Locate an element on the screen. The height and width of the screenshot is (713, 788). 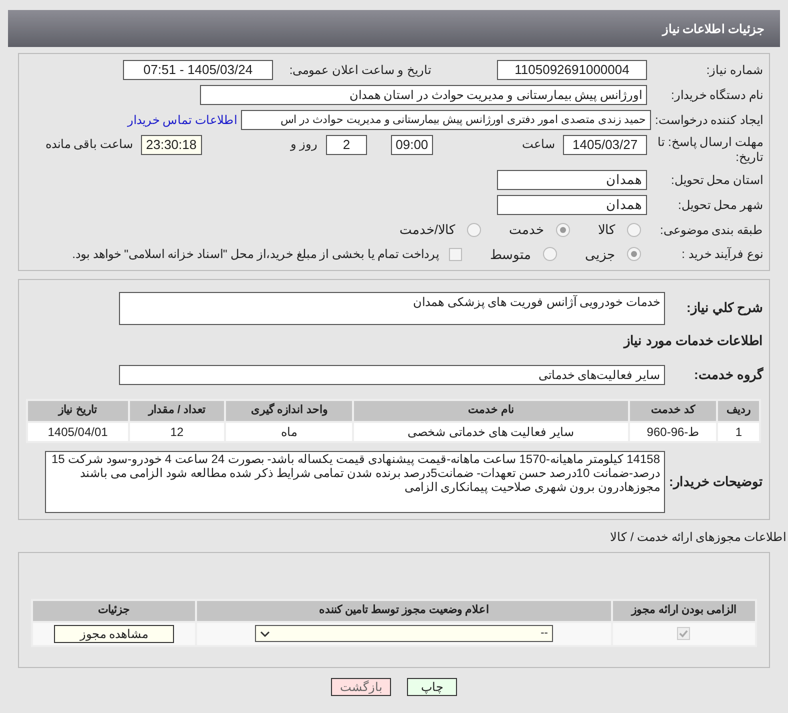
radio-label: کالا/خدمت is located at coordinates (427, 230).